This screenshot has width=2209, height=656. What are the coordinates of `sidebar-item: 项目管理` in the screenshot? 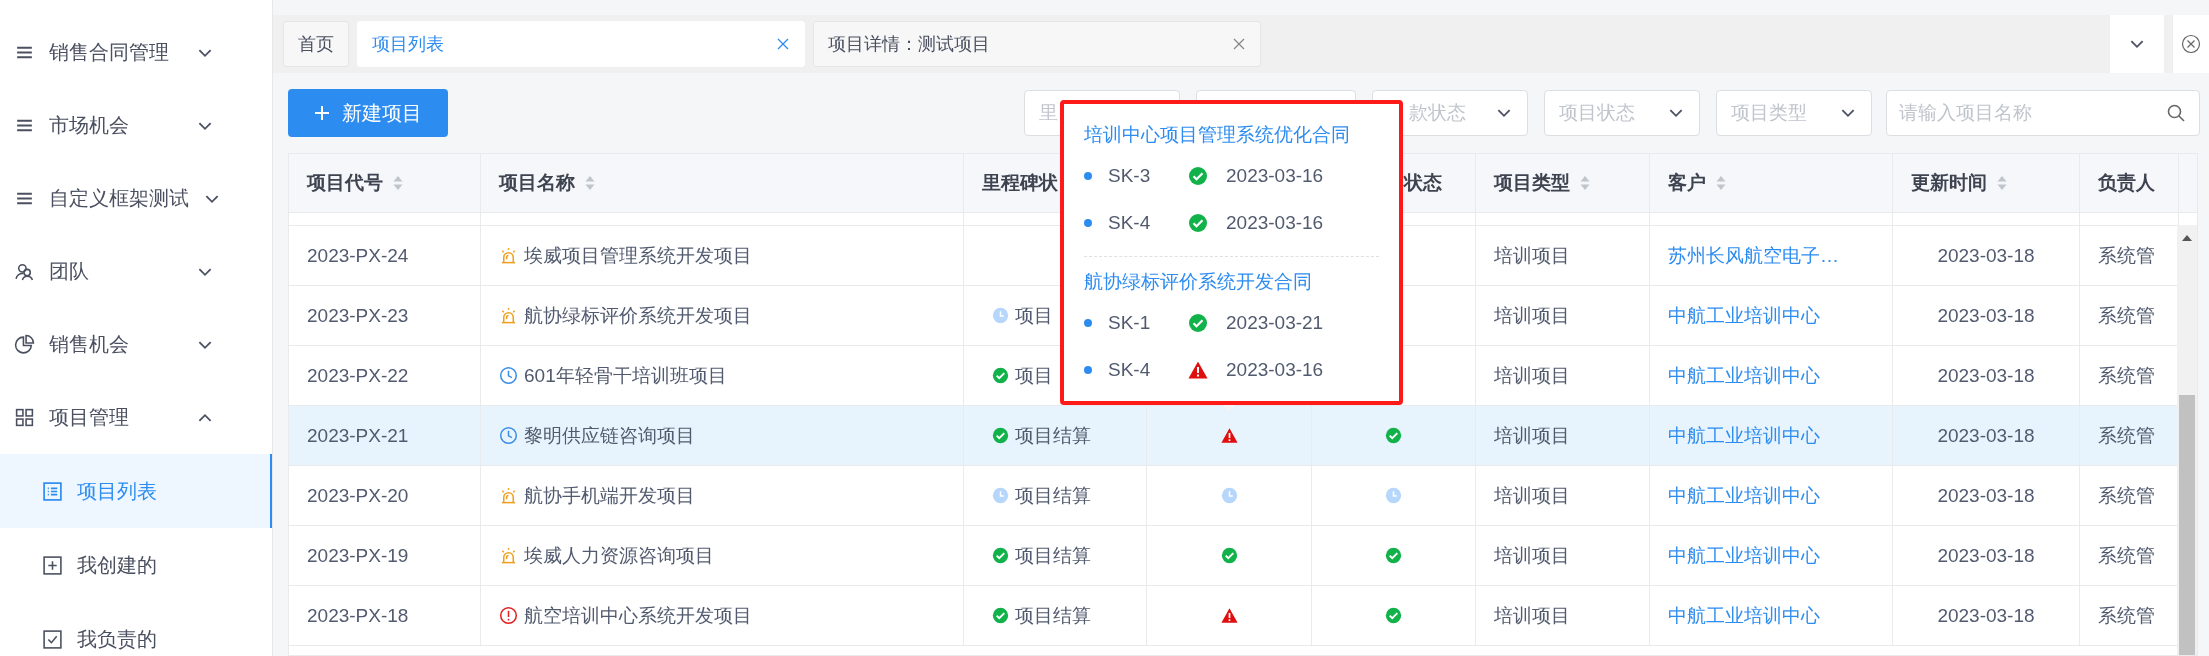 It's located at (136, 417).